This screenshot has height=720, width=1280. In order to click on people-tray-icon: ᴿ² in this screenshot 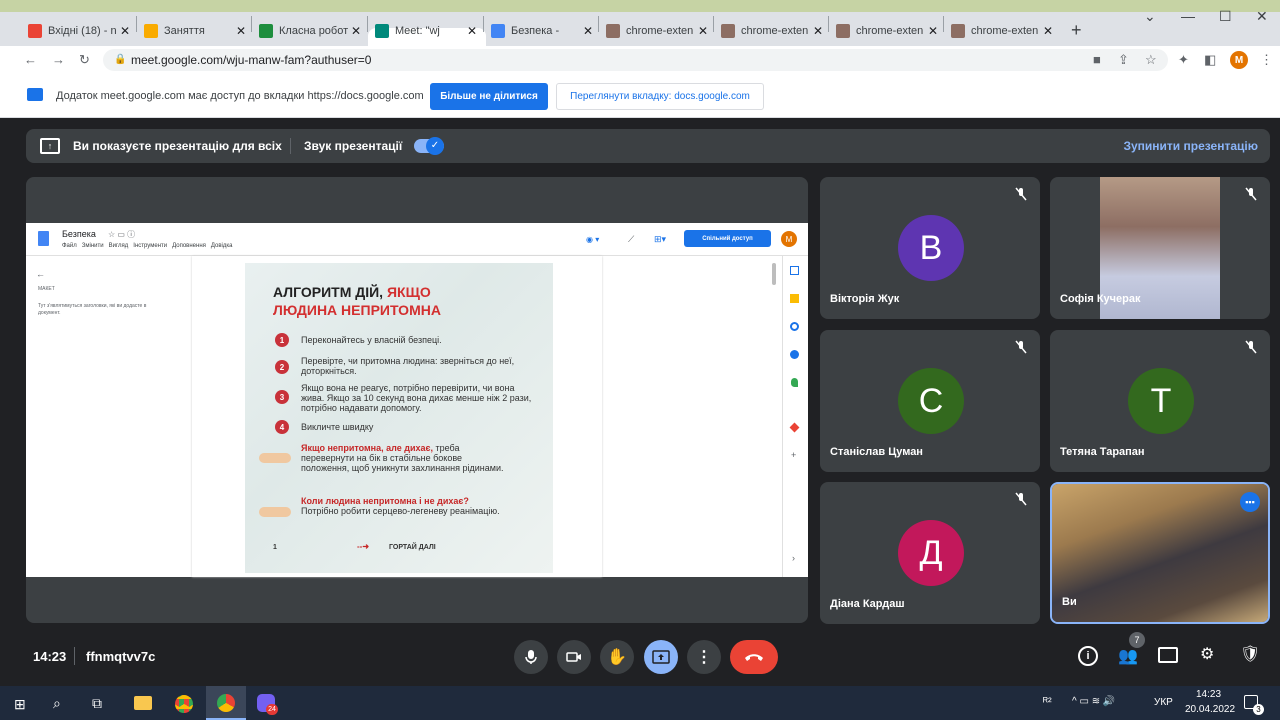, I will do `click(1047, 702)`.